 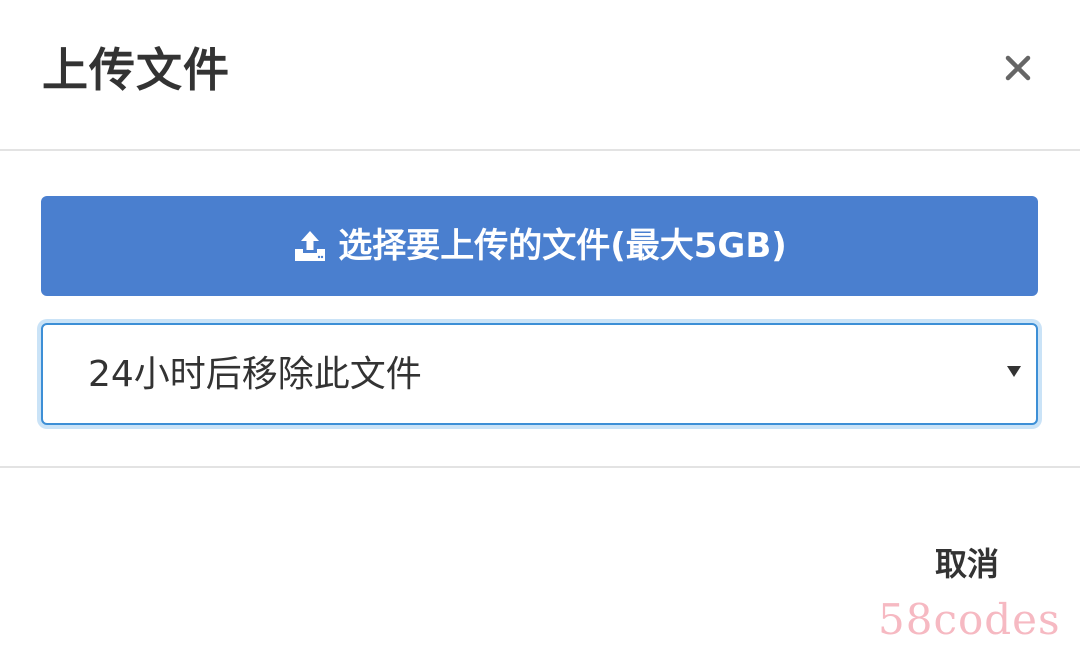 What do you see at coordinates (310, 246) in the screenshot?
I see `upload-icon` at bounding box center [310, 246].